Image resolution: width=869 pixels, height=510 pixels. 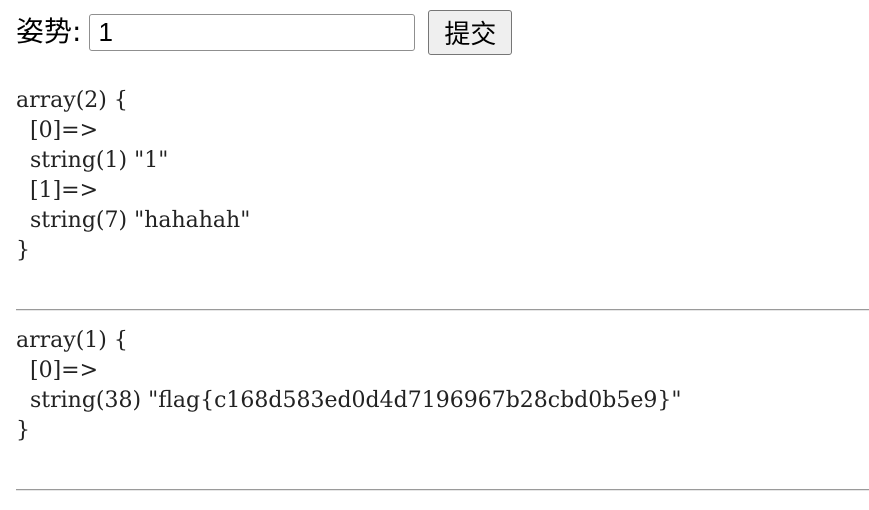 What do you see at coordinates (470, 32) in the screenshot?
I see `submit-button: 提交` at bounding box center [470, 32].